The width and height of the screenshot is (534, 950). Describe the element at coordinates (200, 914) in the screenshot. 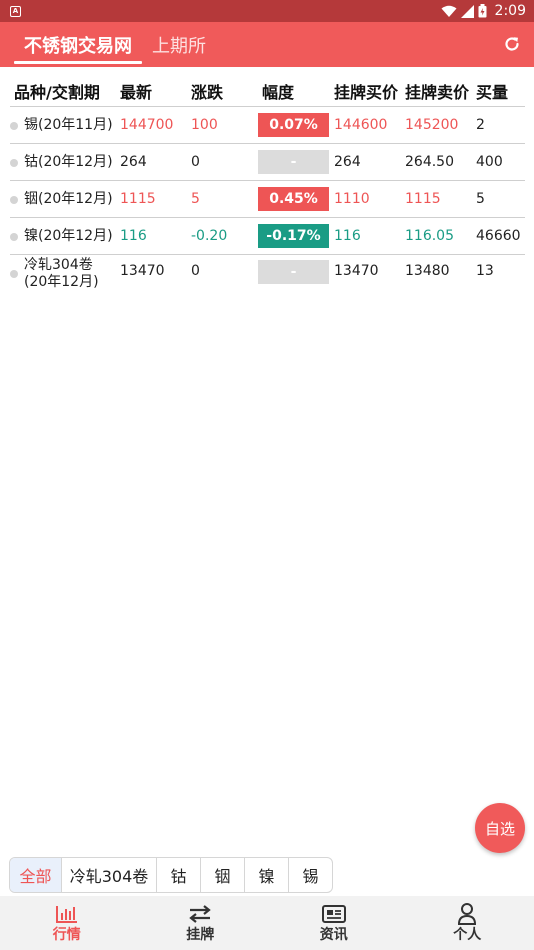

I see `swap-arrows-icon` at that location.